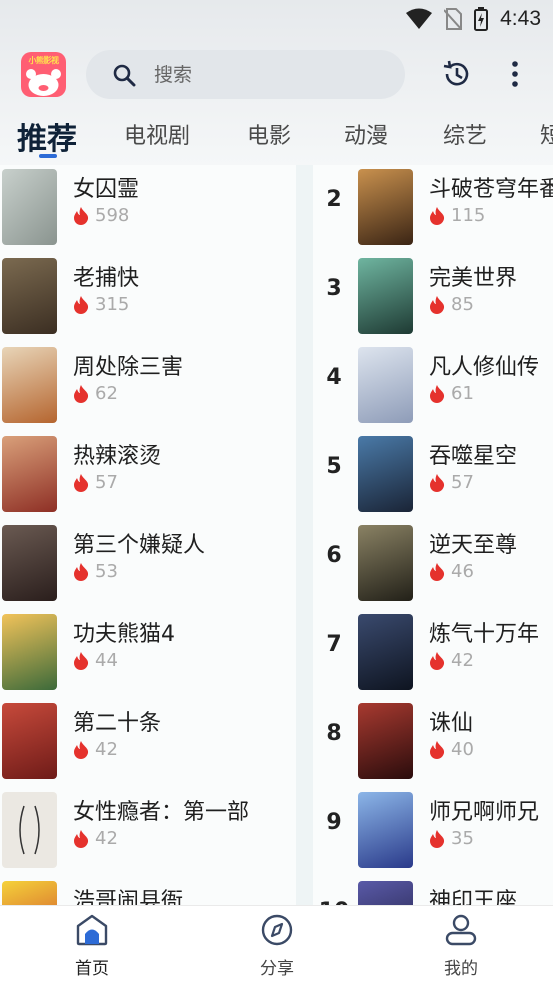 Image resolution: width=553 pixels, height=983 pixels. I want to click on nav-label: 分享, so click(277, 969).